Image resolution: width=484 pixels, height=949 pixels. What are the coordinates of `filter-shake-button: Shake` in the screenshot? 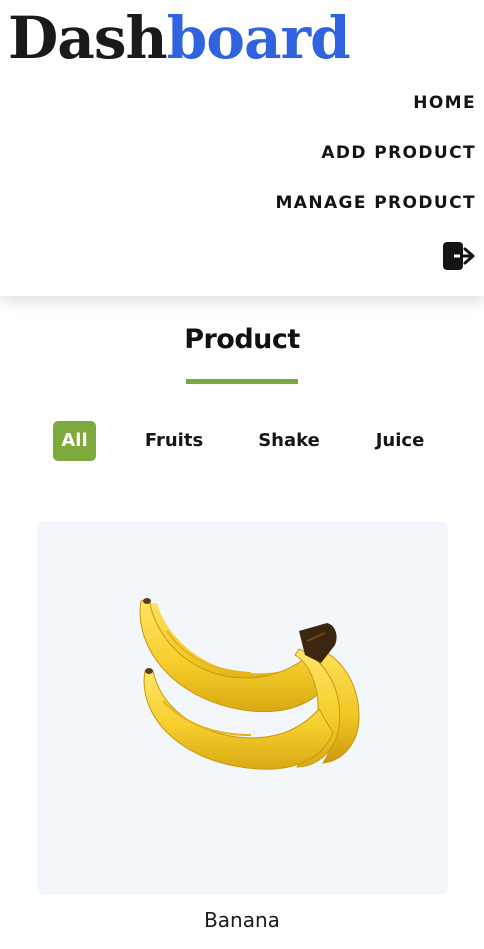 It's located at (289, 441).